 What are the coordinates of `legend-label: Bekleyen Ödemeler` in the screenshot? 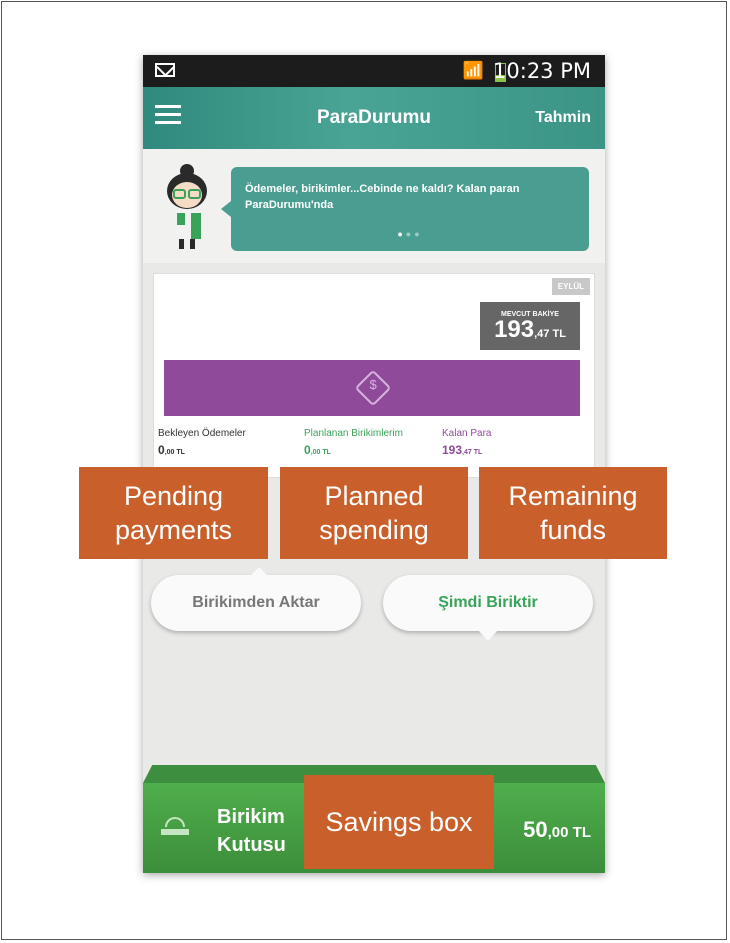 It's located at (202, 433).